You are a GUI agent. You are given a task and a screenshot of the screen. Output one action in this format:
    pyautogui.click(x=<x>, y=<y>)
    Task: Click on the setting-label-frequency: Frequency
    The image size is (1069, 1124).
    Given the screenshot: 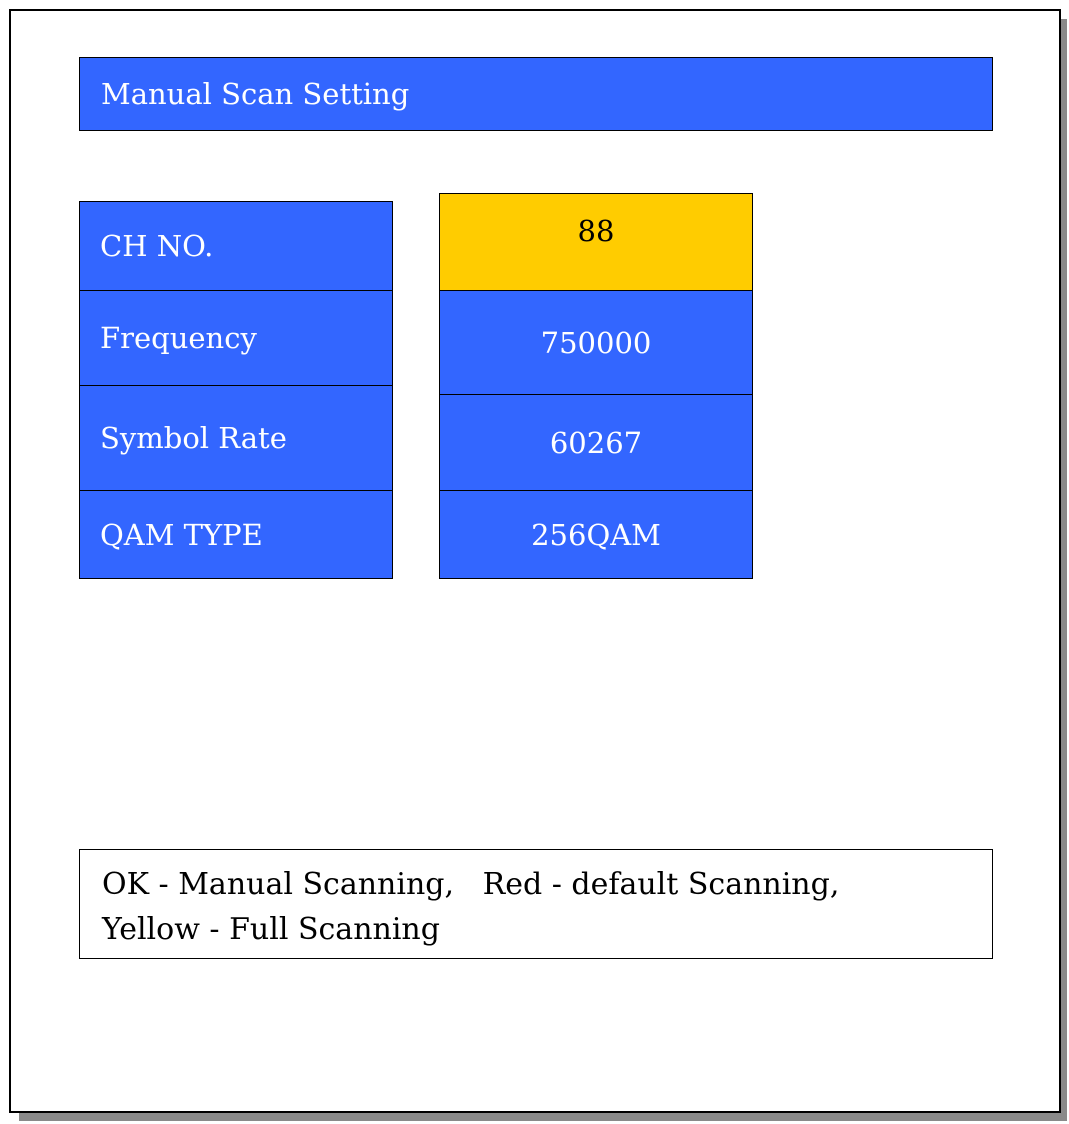 What is the action you would take?
    pyautogui.click(x=236, y=338)
    